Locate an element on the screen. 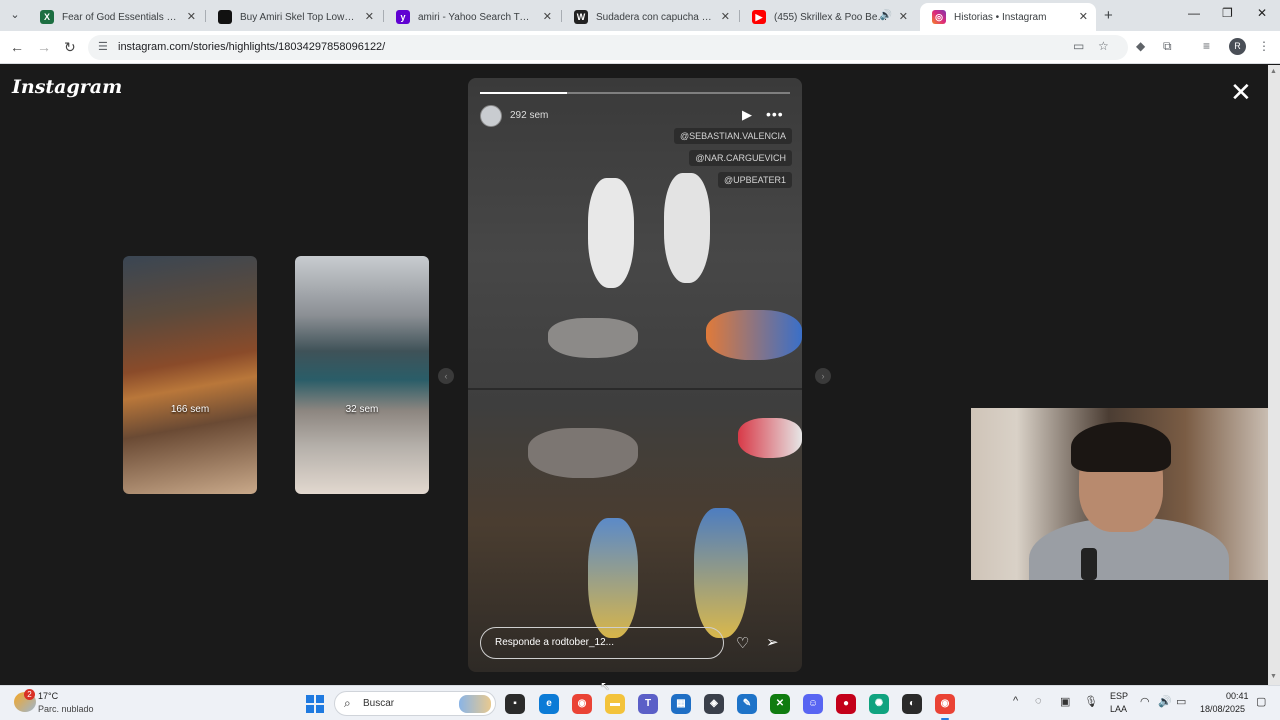 The width and height of the screenshot is (1280, 720). discord-icon: ☺ is located at coordinates (813, 704).